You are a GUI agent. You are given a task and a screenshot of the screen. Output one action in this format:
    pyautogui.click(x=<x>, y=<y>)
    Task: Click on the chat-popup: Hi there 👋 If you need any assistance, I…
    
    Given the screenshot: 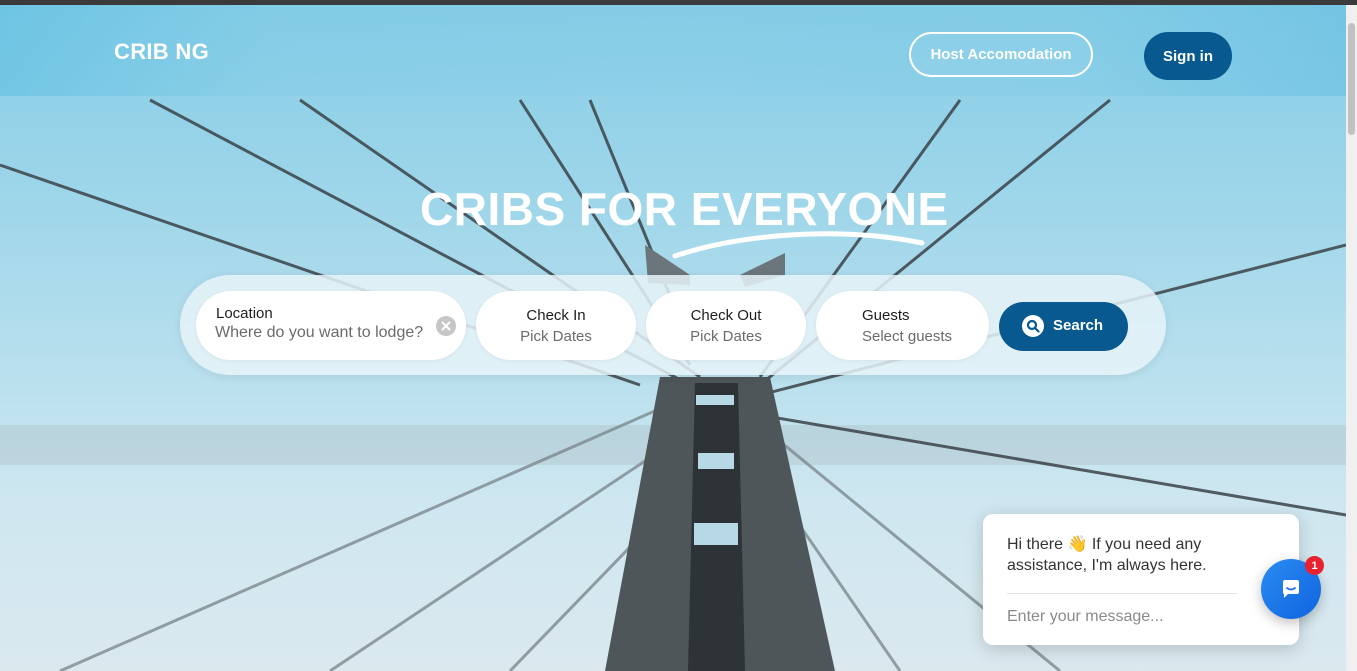 What is the action you would take?
    pyautogui.click(x=1141, y=579)
    